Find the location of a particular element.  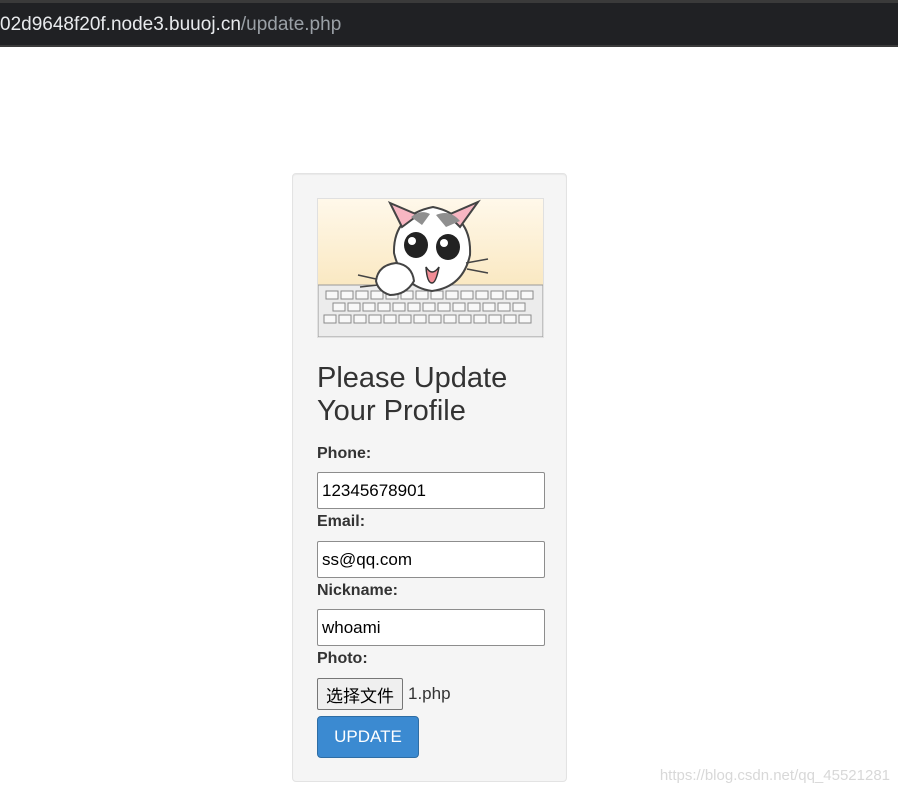

page-title: Please Update Your Profile is located at coordinates (412, 394).